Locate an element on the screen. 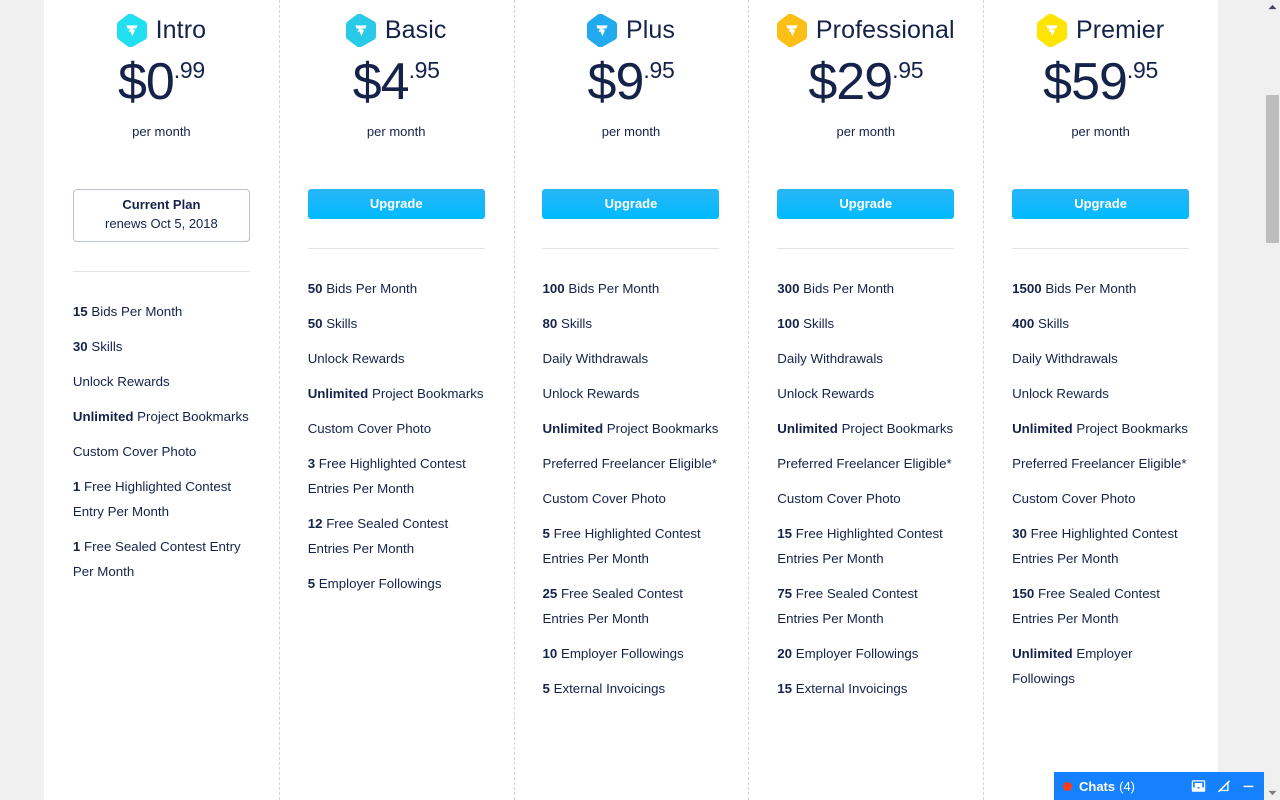 The height and width of the screenshot is (800, 1280). feature-item: 25 Free Sealed Contest Entries Per Month is located at coordinates (630, 606).